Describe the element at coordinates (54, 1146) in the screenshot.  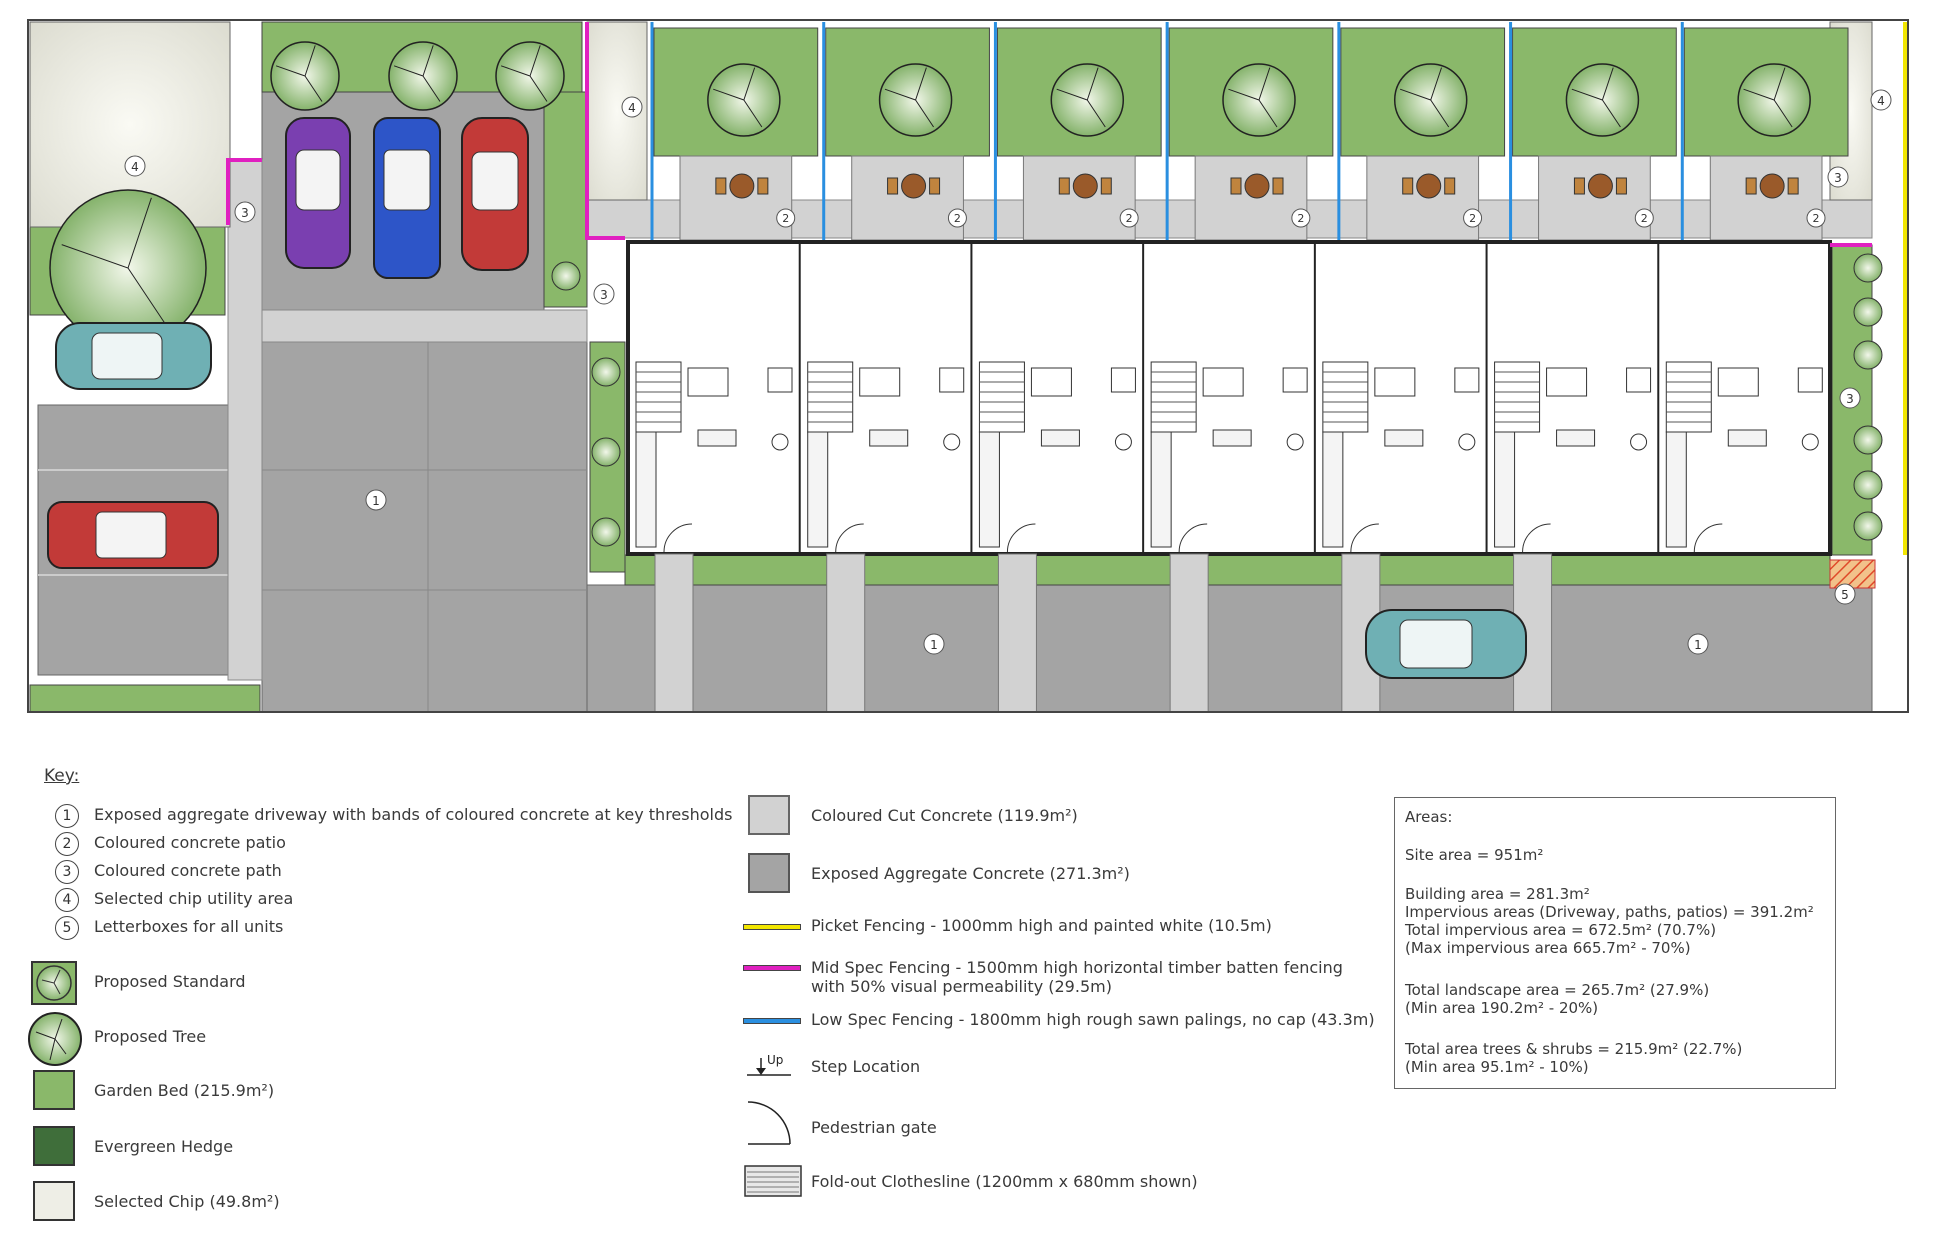
I see `evergreen-hedge-swatch` at that location.